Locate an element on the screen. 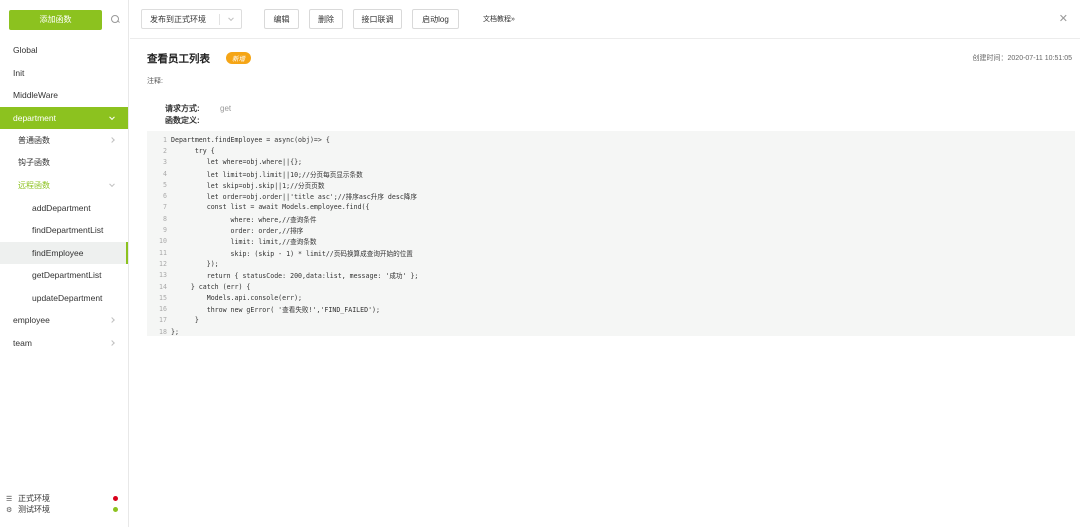  line-number: 15 is located at coordinates (163, 297).